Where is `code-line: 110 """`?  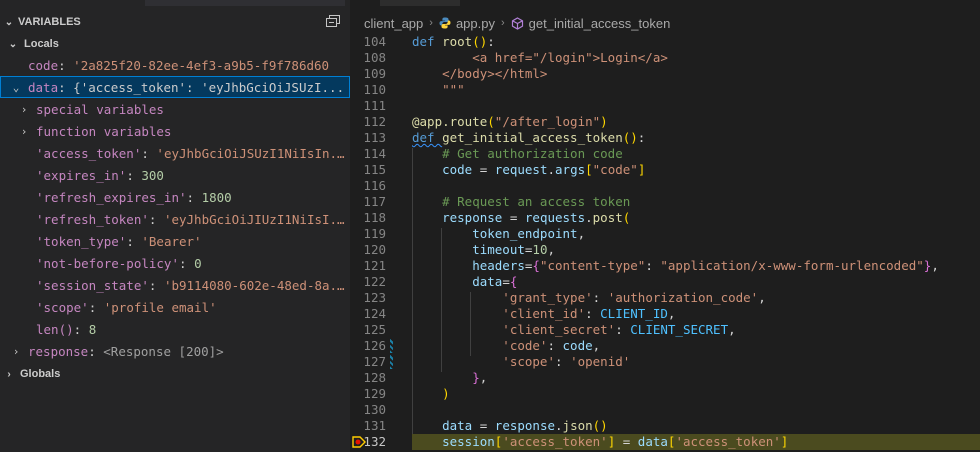
code-line: 110 """ is located at coordinates (665, 90).